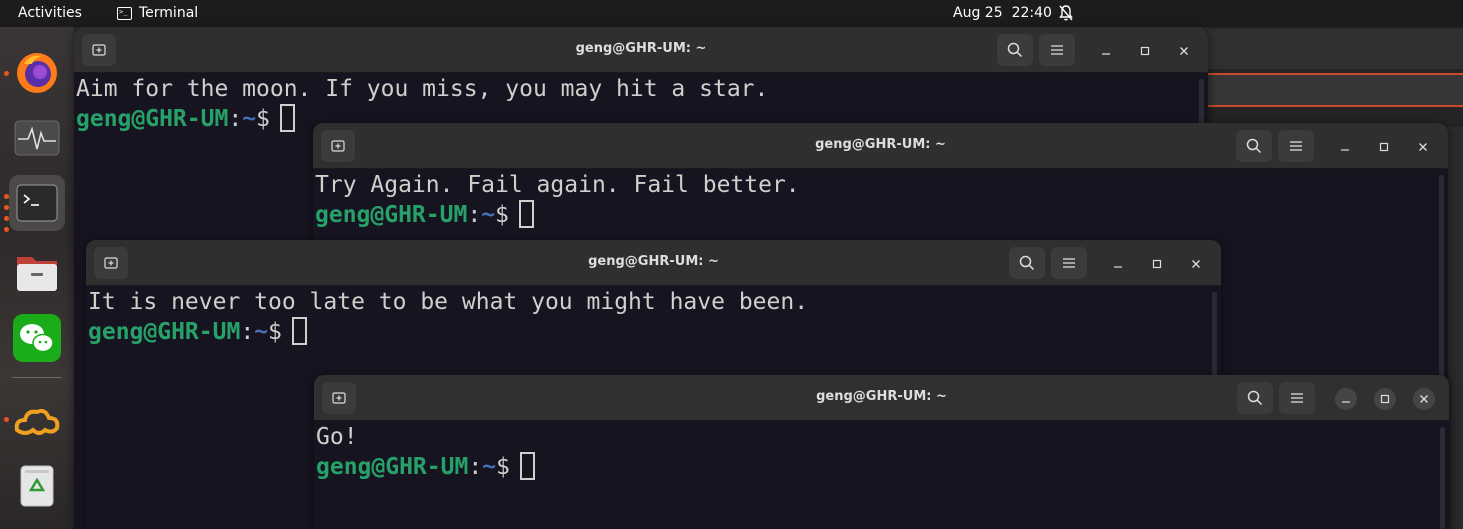 The width and height of the screenshot is (1463, 529). What do you see at coordinates (1335, 49) in the screenshot?
I see `background-window-header` at bounding box center [1335, 49].